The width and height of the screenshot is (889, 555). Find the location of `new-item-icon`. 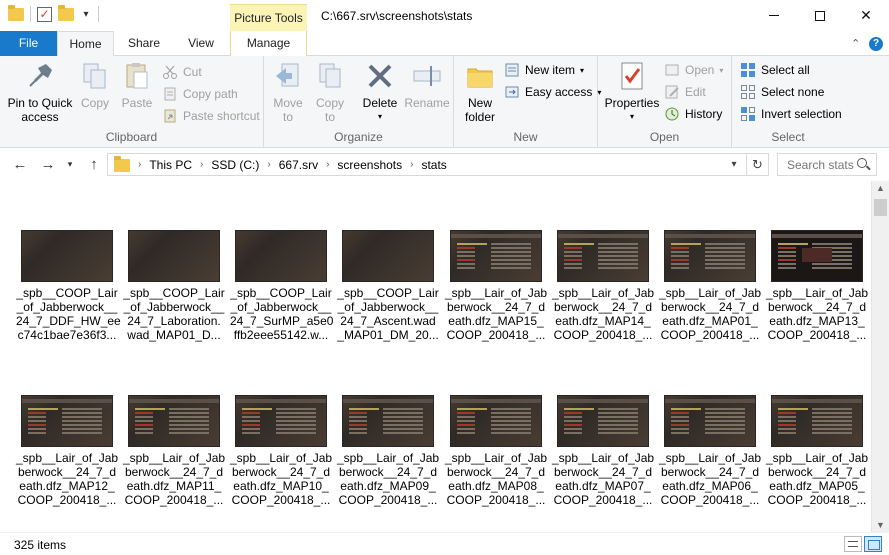

new-item-icon is located at coordinates (512, 70).